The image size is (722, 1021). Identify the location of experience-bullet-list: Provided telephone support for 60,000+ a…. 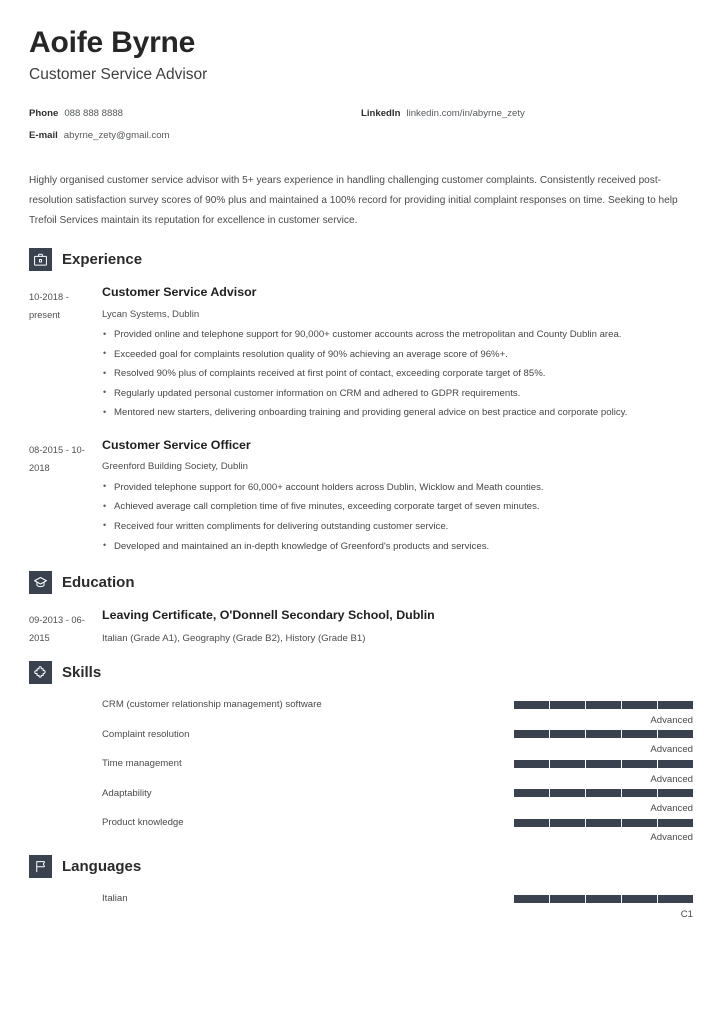
(397, 516).